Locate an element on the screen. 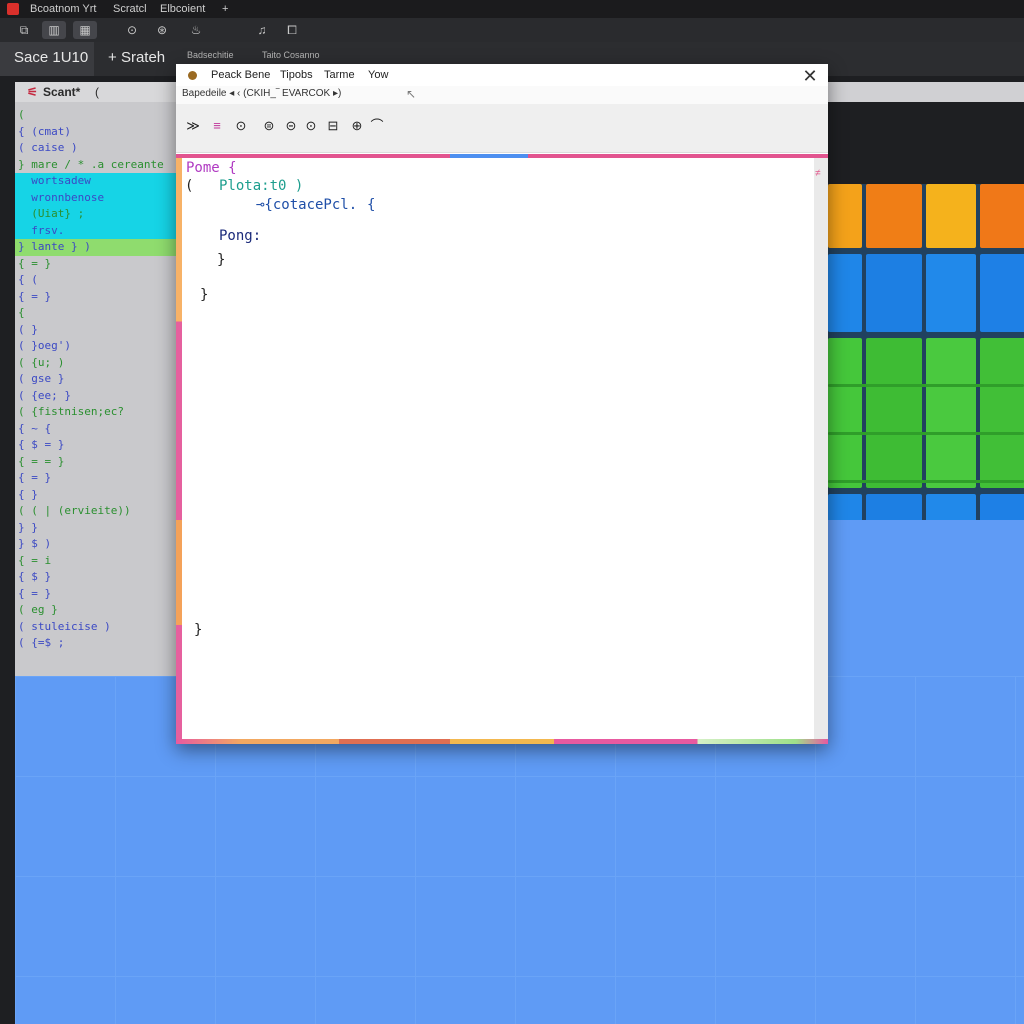  editor-code-line: { ~ { is located at coordinates (105, 429).